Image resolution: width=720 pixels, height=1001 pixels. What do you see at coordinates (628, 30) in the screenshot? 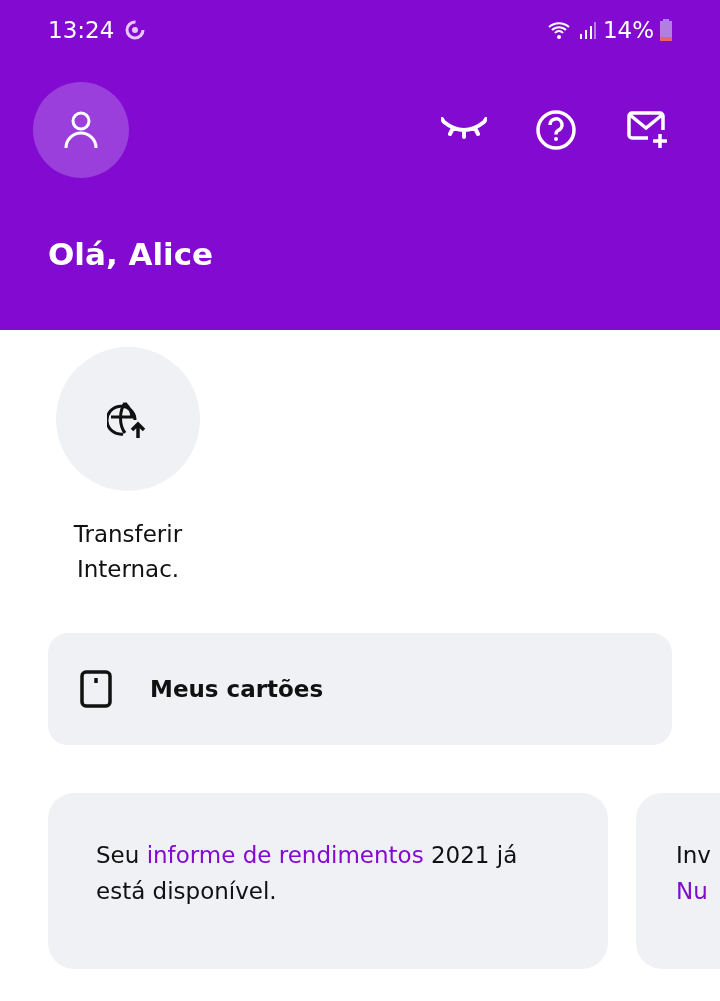
I see `battery-percent: 14%` at bounding box center [628, 30].